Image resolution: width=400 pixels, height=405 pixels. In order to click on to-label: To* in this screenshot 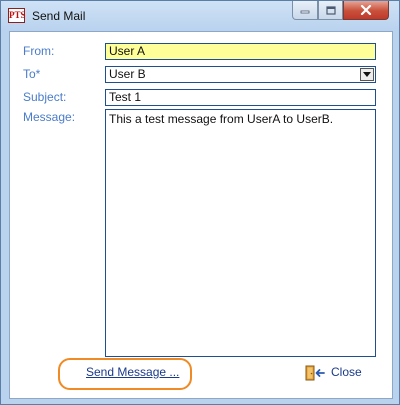, I will do `click(32, 74)`.